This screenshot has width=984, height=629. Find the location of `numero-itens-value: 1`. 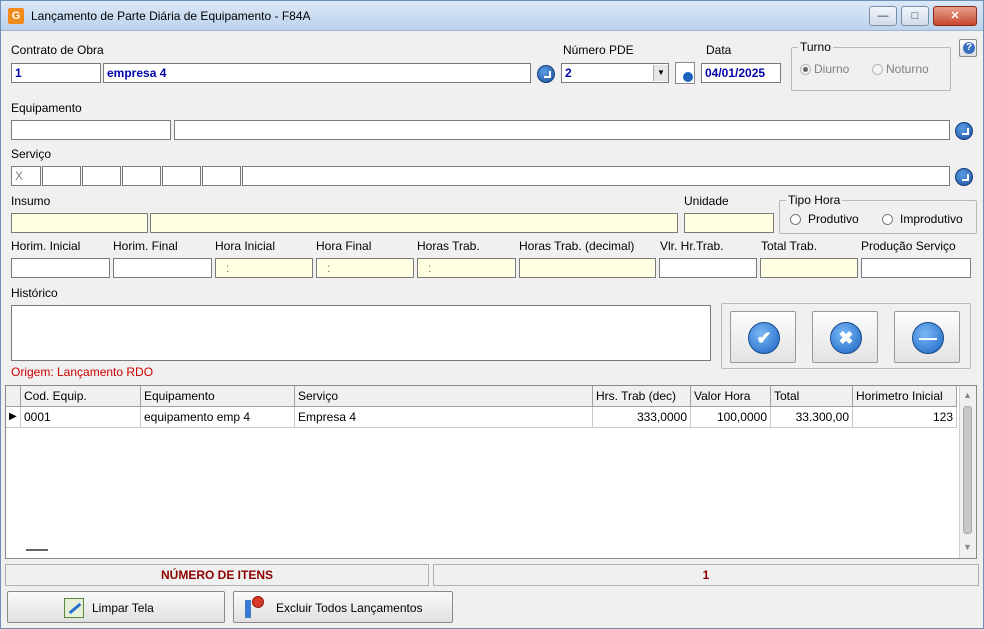

numero-itens-value: 1 is located at coordinates (706, 575).